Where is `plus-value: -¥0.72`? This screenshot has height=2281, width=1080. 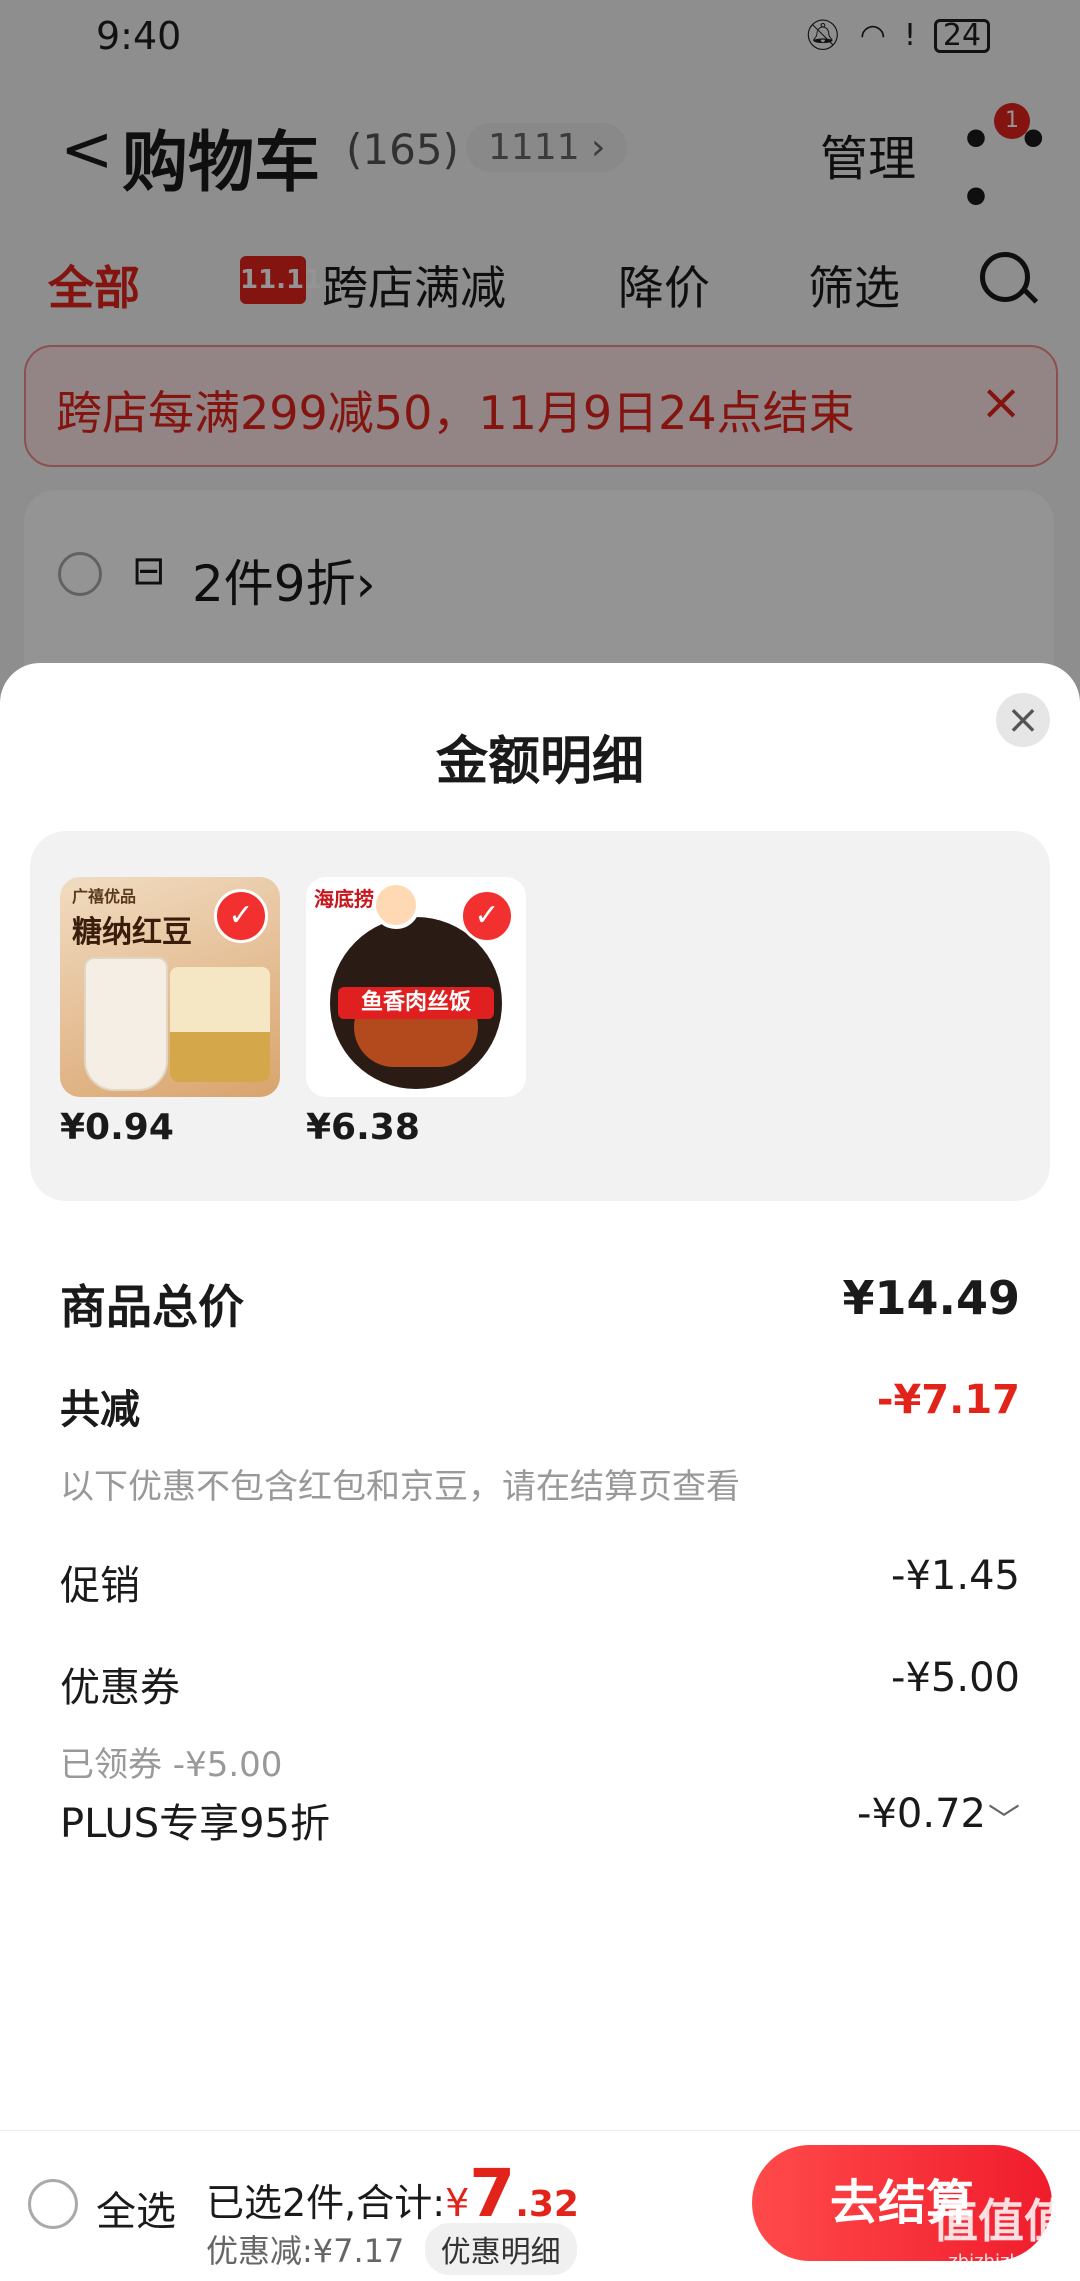
plus-value: -¥0.72 is located at coordinates (921, 1814).